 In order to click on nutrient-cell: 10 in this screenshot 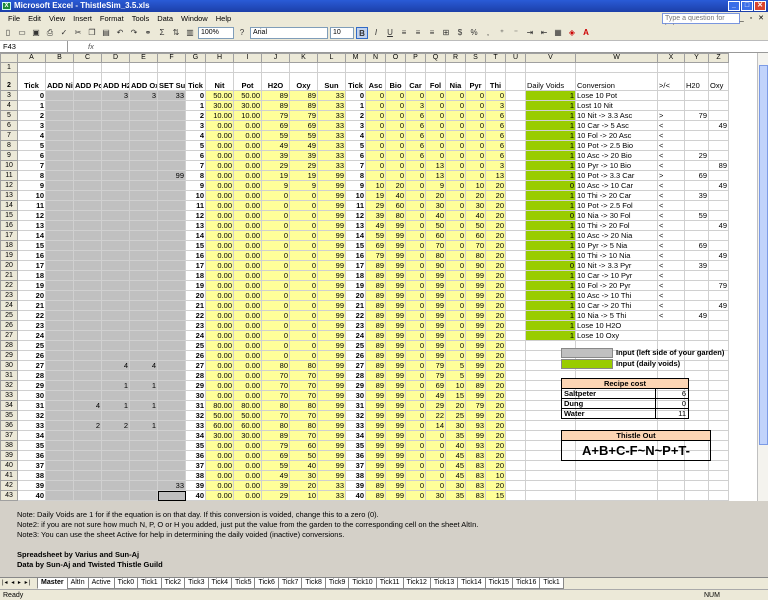, I will do `click(303, 495)`.